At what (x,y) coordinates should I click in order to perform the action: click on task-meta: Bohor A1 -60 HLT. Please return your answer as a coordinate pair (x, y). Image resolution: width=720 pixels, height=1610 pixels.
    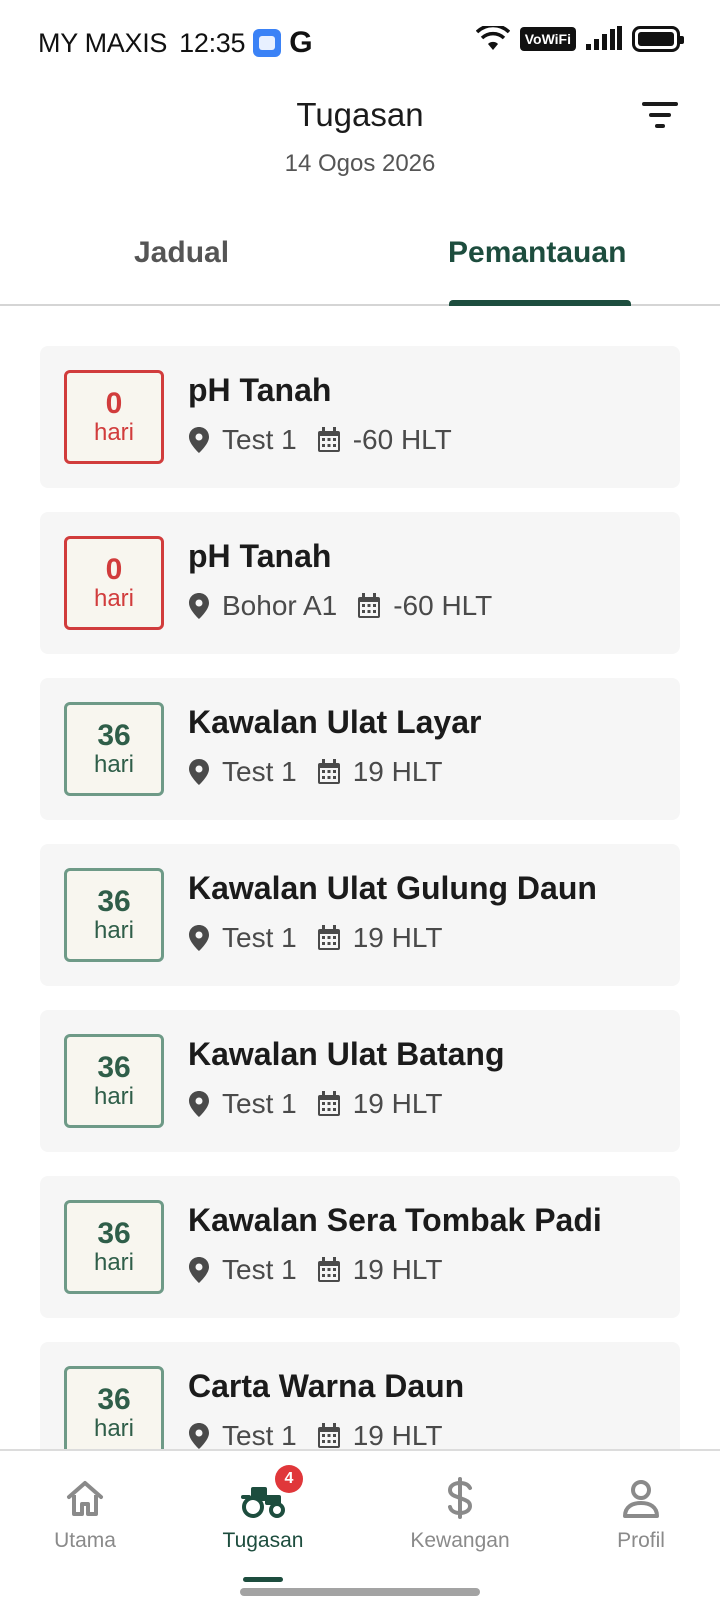
    Looking at the image, I should click on (340, 606).